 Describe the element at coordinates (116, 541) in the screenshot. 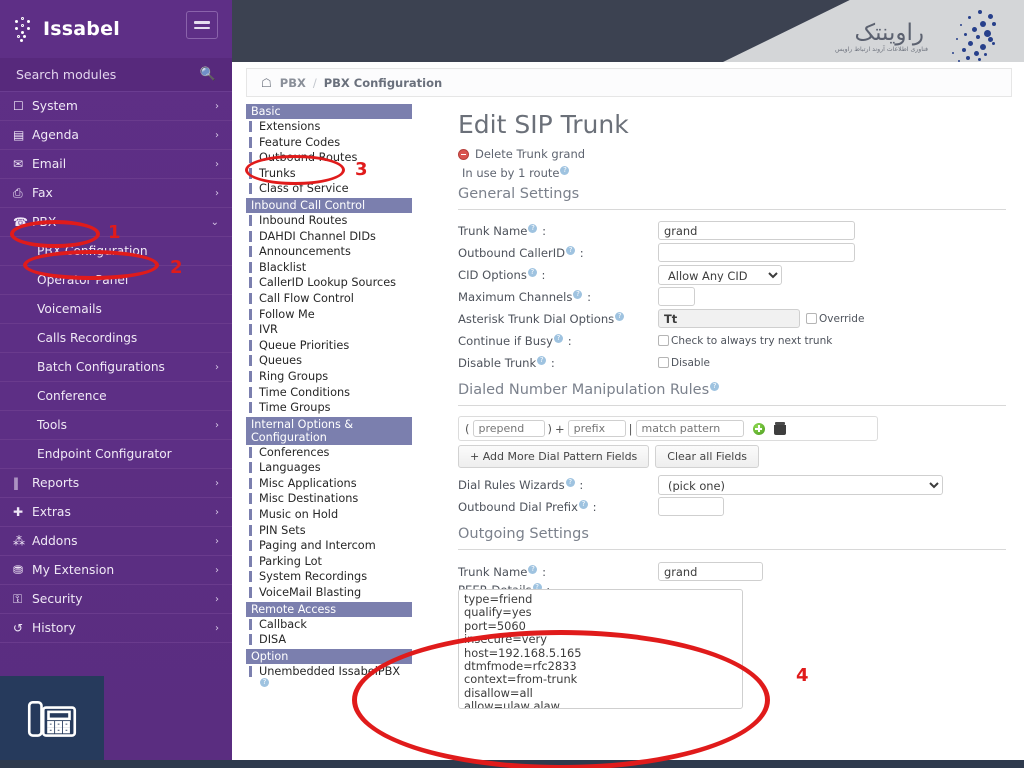

I see `sidebar-item-addons: ⁂ Addons ›` at that location.